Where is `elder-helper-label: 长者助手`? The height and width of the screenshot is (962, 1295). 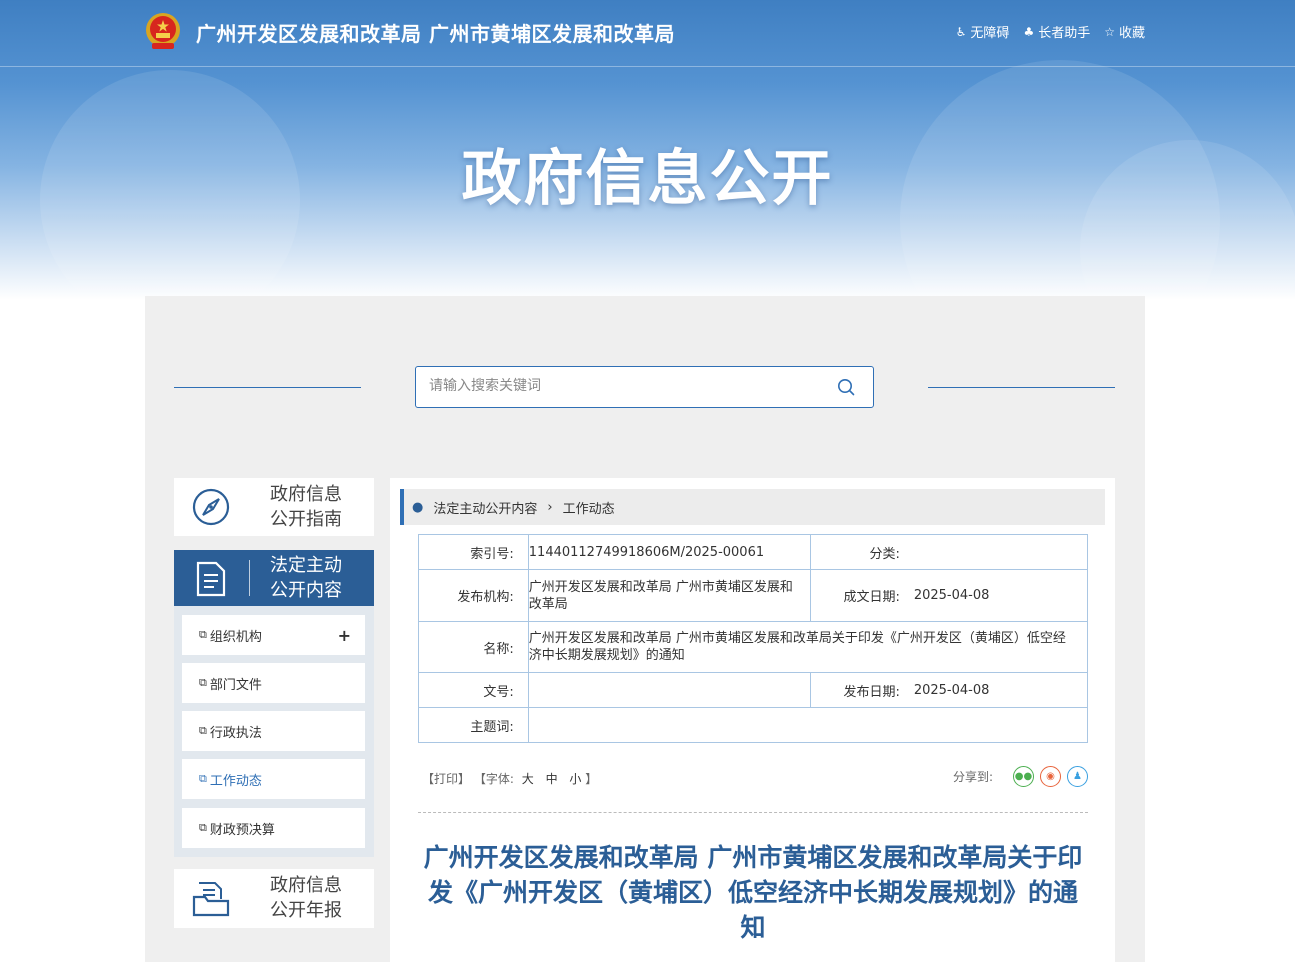 elder-helper-label: 长者助手 is located at coordinates (1064, 33).